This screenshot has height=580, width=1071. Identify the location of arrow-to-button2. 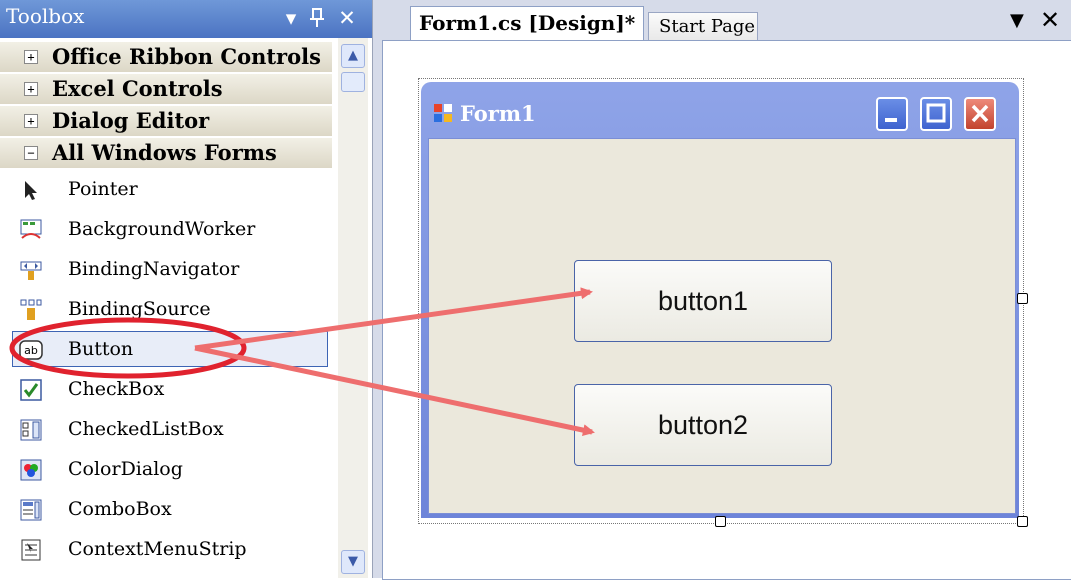
(394, 391).